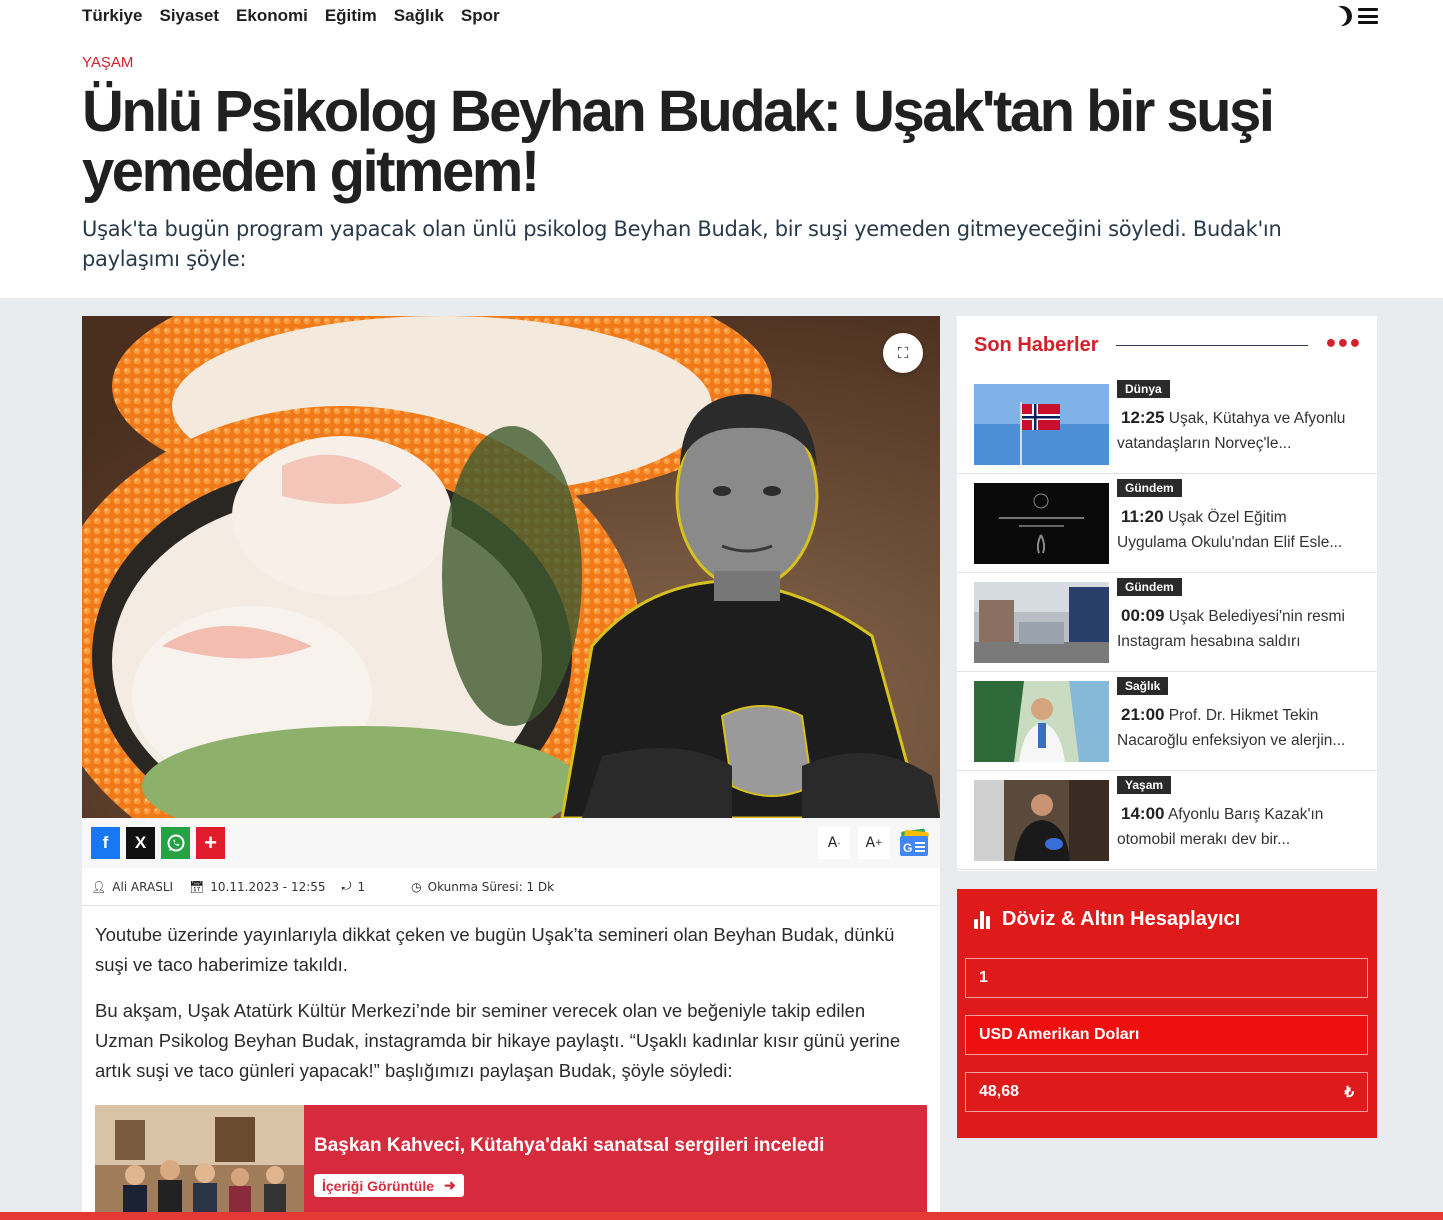 The width and height of the screenshot is (1443, 1220). What do you see at coordinates (351, 16) in the screenshot?
I see `nav-item-egitim: Eğitim` at bounding box center [351, 16].